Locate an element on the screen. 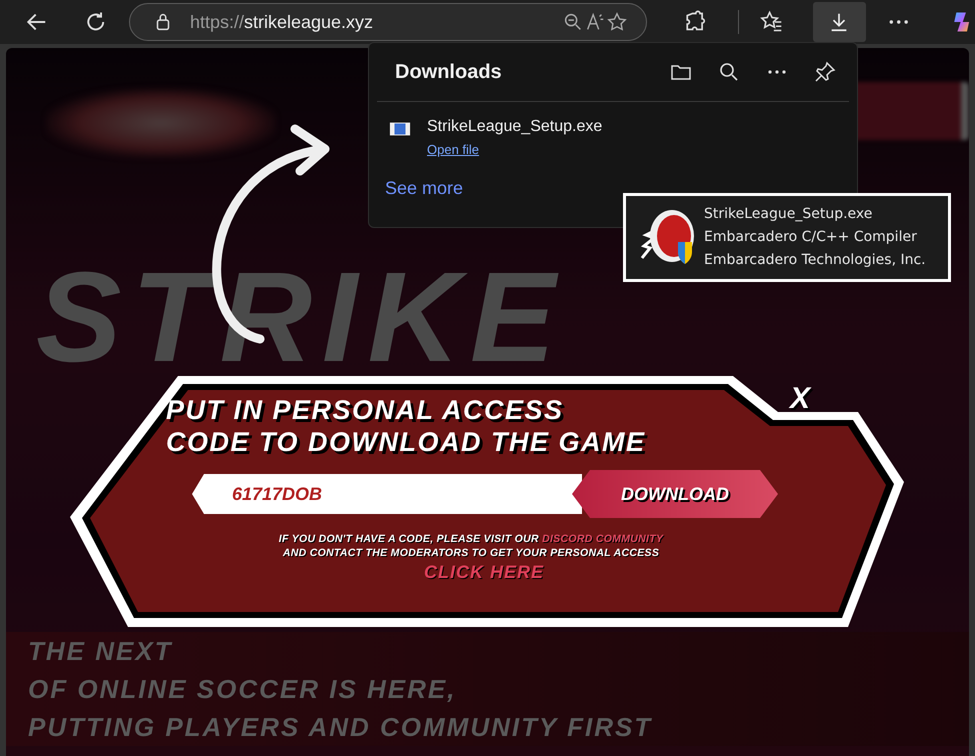  see-more-link: See more is located at coordinates (424, 188).